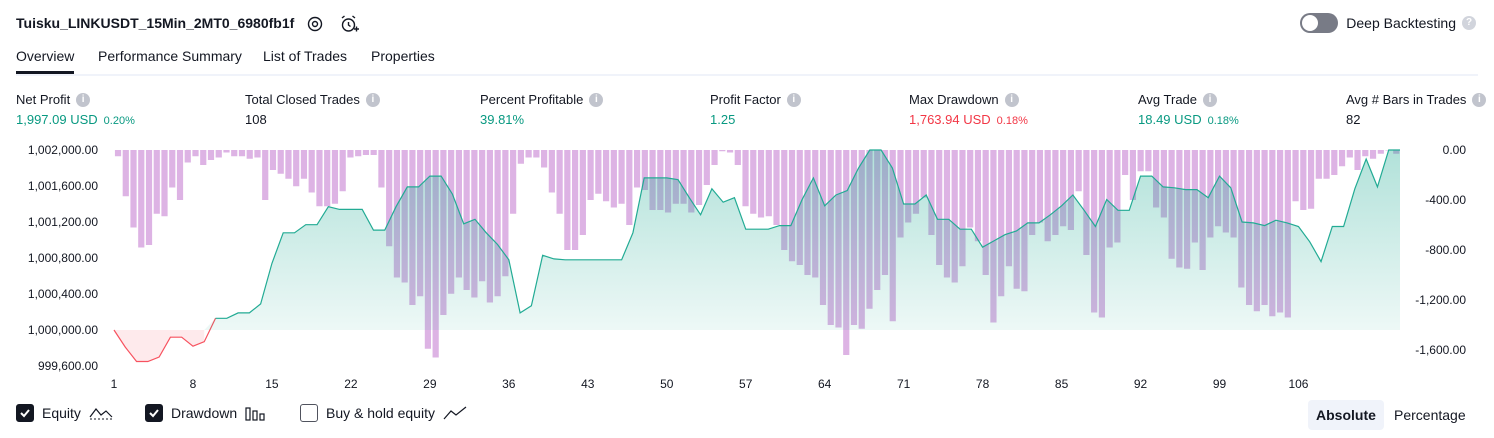 The image size is (1494, 438). Describe the element at coordinates (155, 23) in the screenshot. I see `strategy-title: Tuisku_LINKUSDT_15Min_2MT0_6980fb1f` at that location.